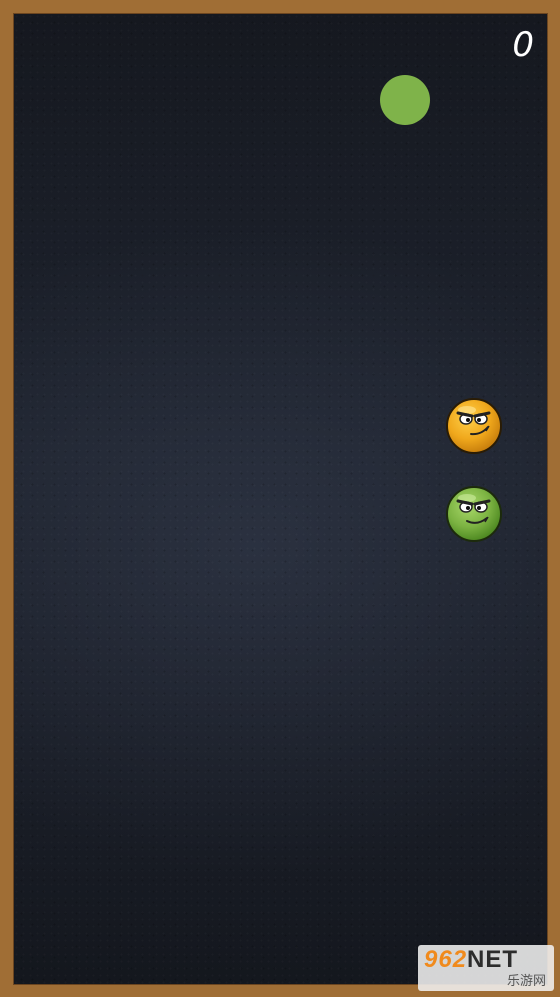  I want to click on score-counter: 0, so click(523, 45).